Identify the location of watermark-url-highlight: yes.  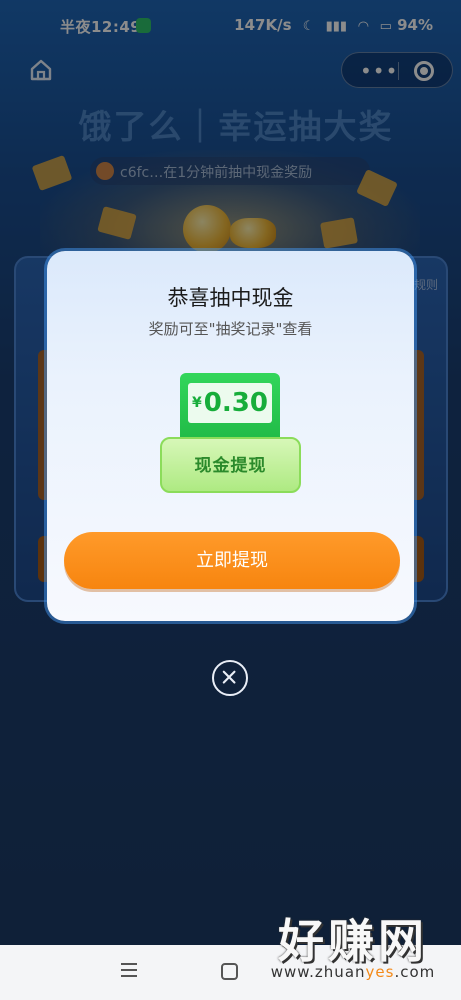
(380, 972).